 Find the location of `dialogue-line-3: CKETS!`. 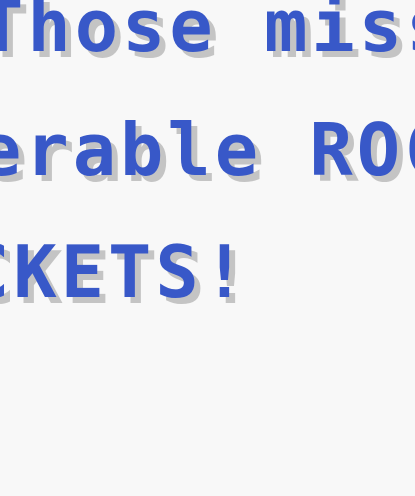

dialogue-line-3: CKETS! is located at coordinates (125, 272).